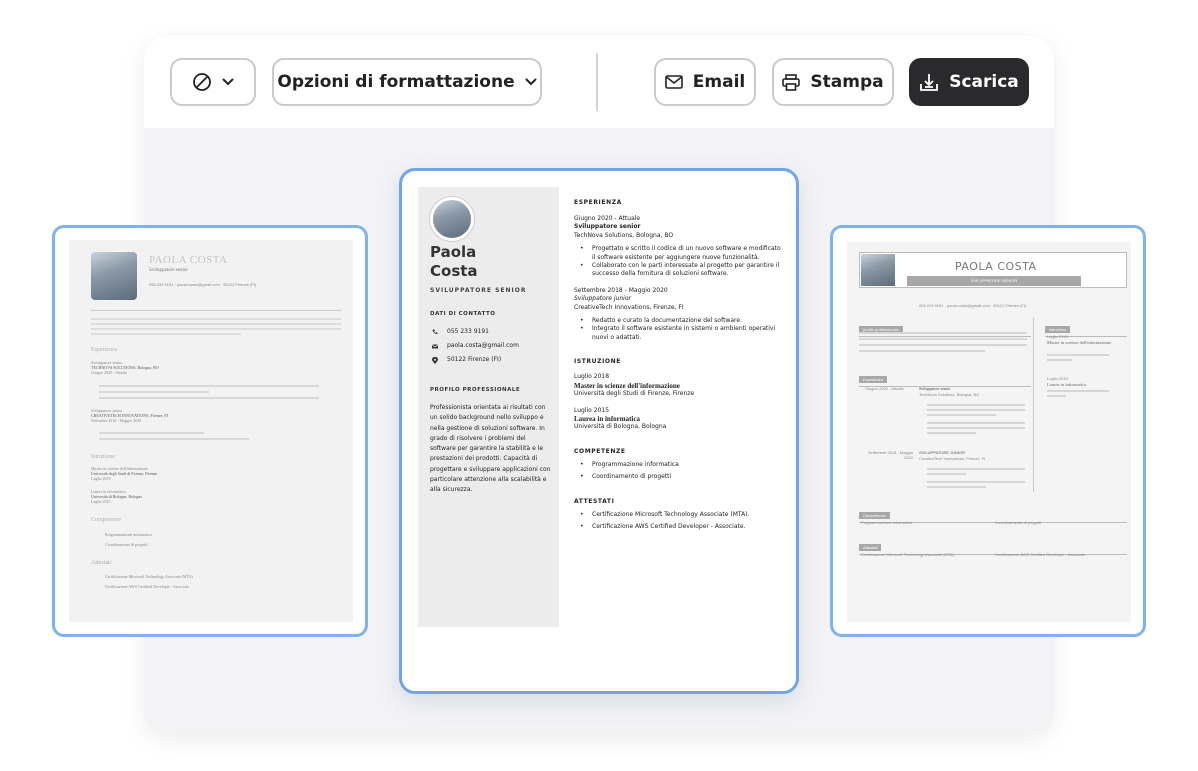 The height and width of the screenshot is (771, 1198). I want to click on skills-heading: COMPETENZE, so click(600, 451).